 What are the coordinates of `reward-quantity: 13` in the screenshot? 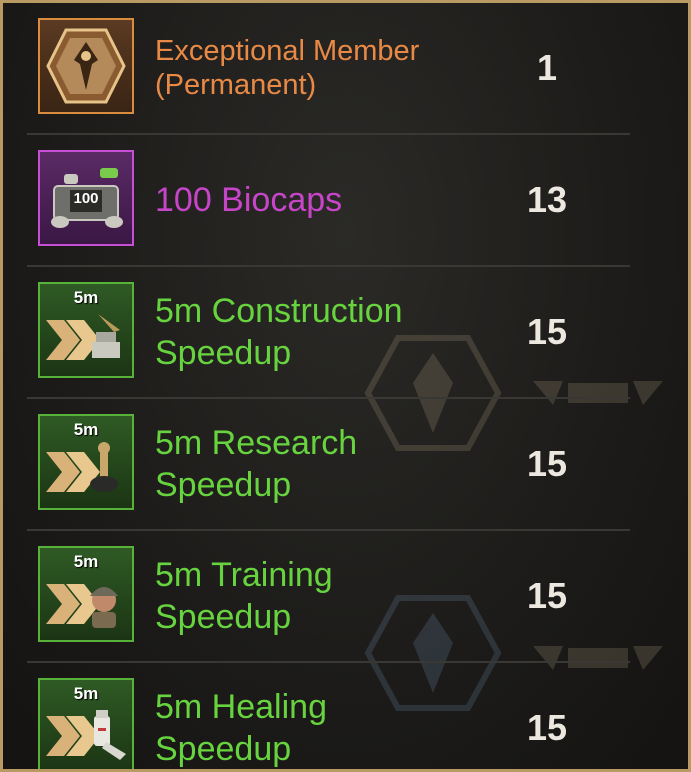 It's located at (547, 199).